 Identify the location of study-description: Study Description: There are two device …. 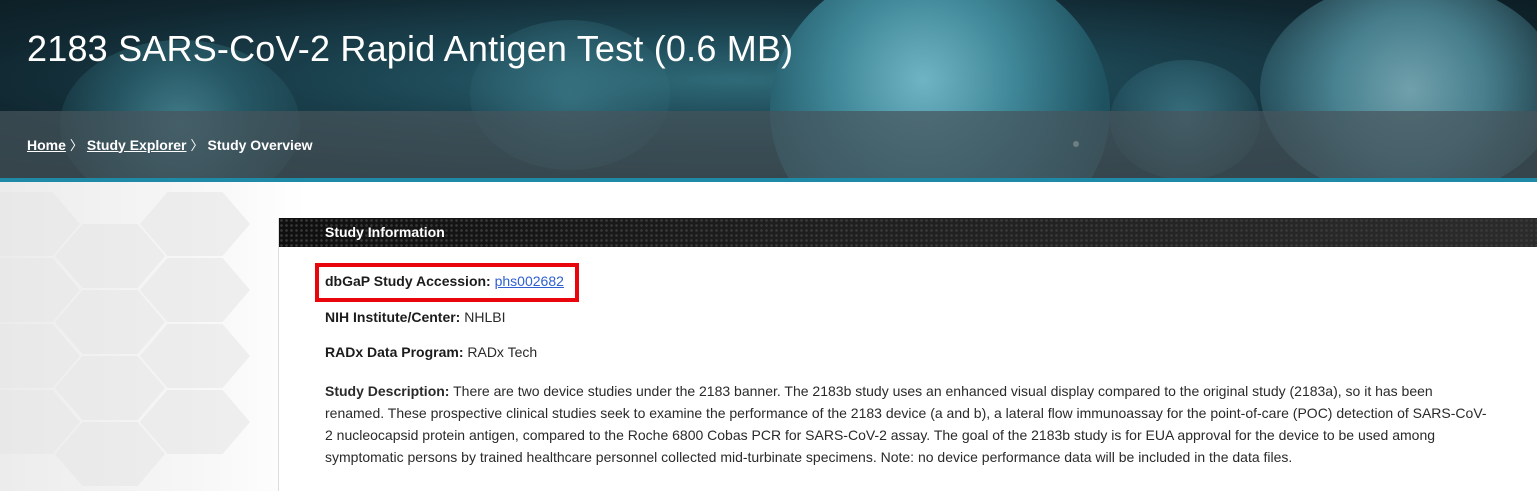
(906, 424).